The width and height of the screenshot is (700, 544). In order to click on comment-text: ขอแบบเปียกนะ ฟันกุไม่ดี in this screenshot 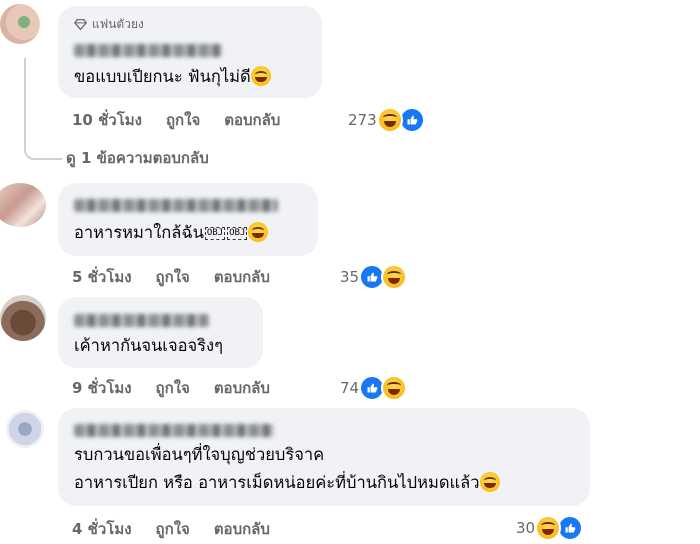, I will do `click(172, 77)`.